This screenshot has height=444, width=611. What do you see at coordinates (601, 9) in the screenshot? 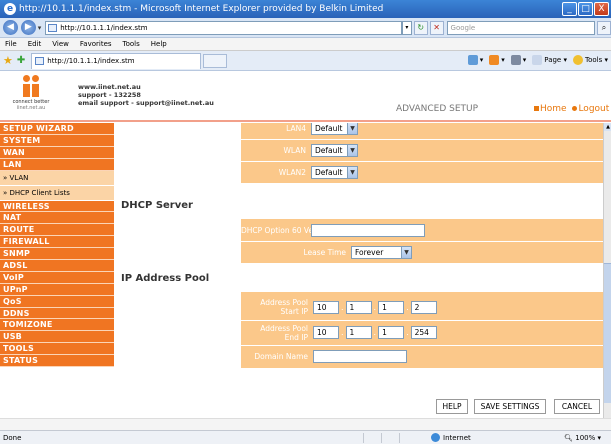
I see `close-button: X` at bounding box center [601, 9].